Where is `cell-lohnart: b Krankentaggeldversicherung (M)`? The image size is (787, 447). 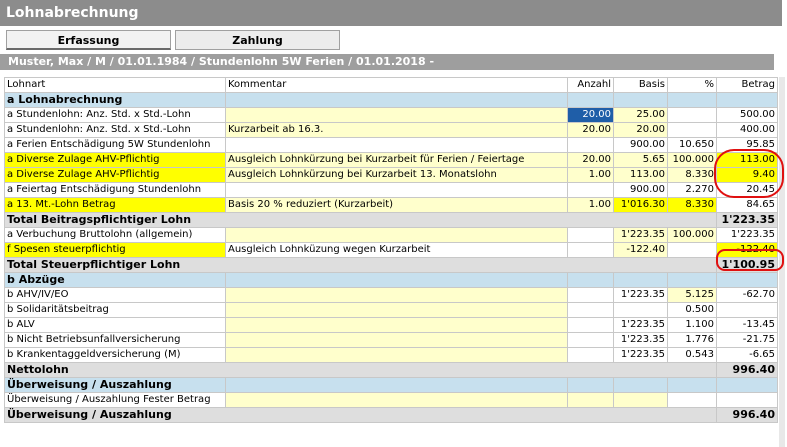 cell-lohnart: b Krankentaggeldversicherung (M) is located at coordinates (115, 355).